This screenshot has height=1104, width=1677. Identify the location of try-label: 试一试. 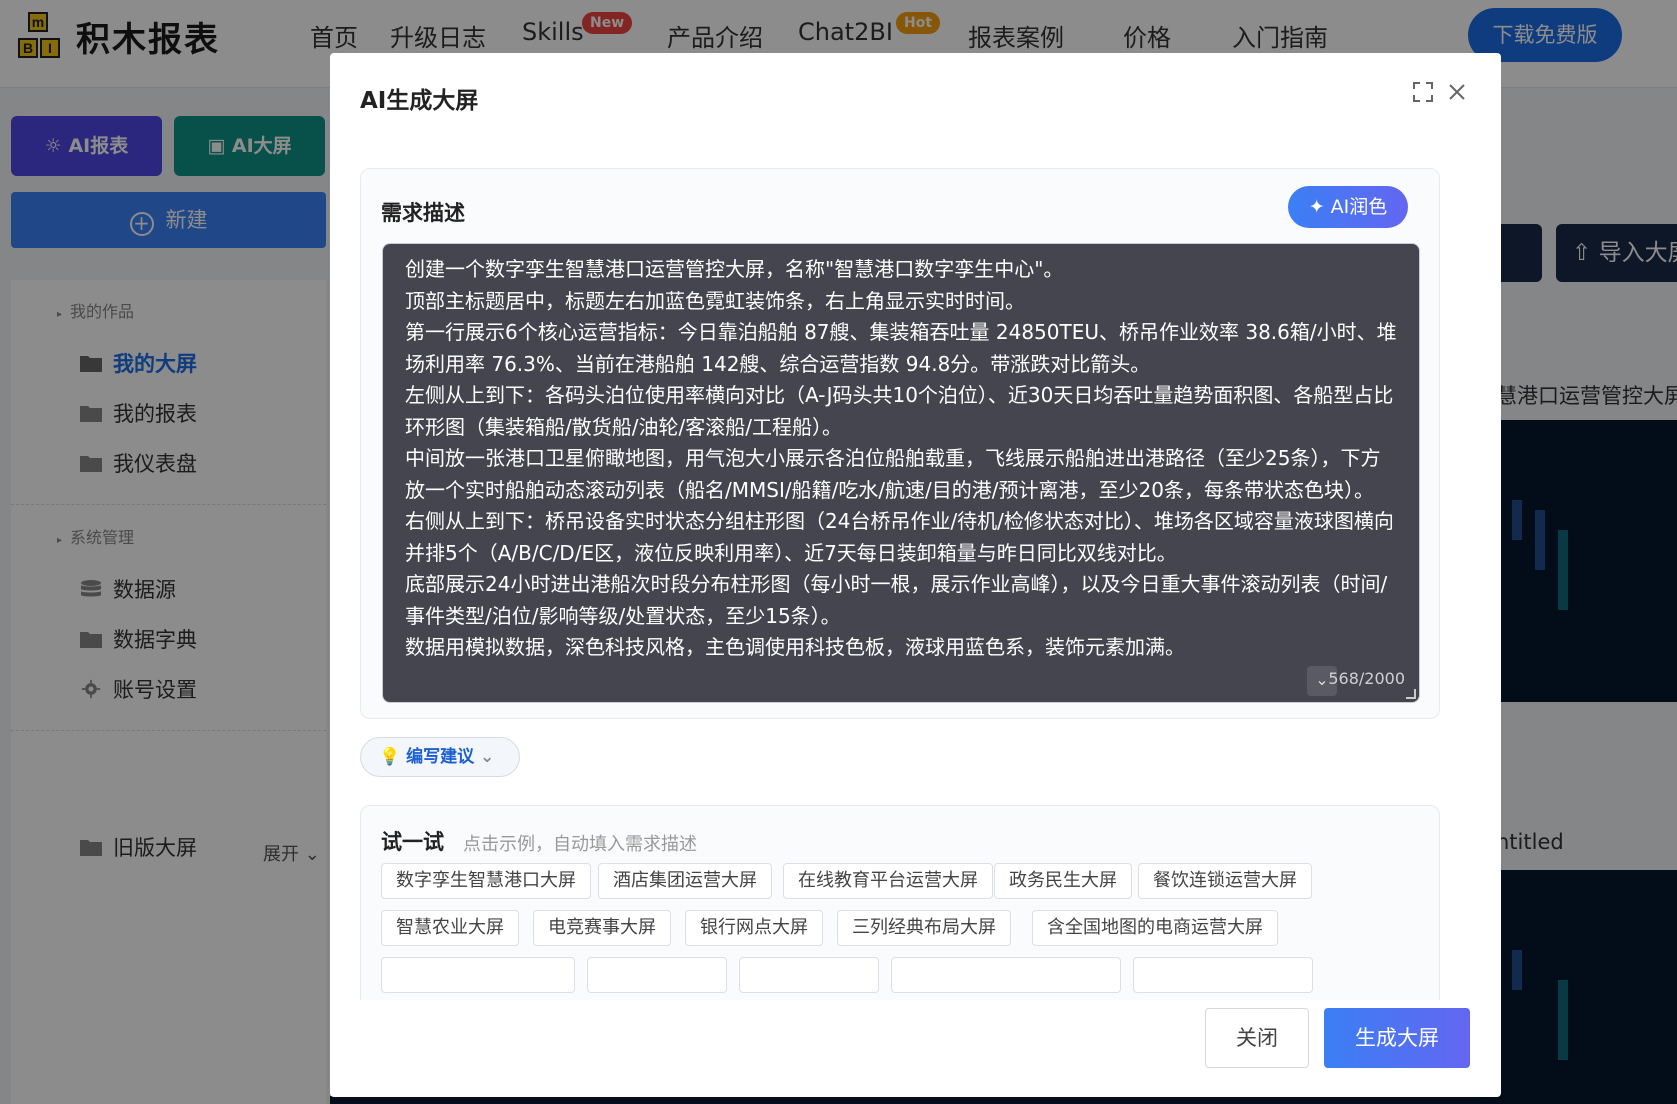
(412, 842).